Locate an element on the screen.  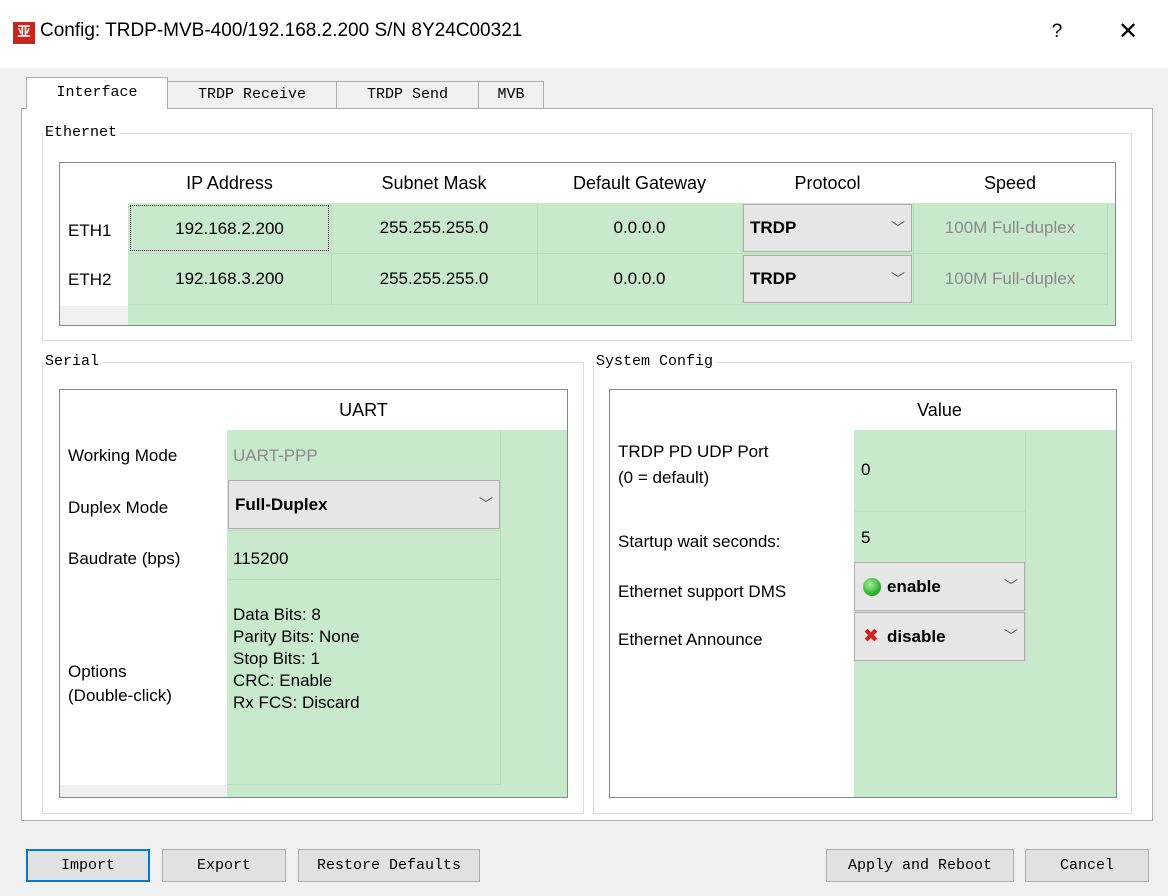
ethernet-announce-select: ✖ disable ﹀ is located at coordinates (939, 636).